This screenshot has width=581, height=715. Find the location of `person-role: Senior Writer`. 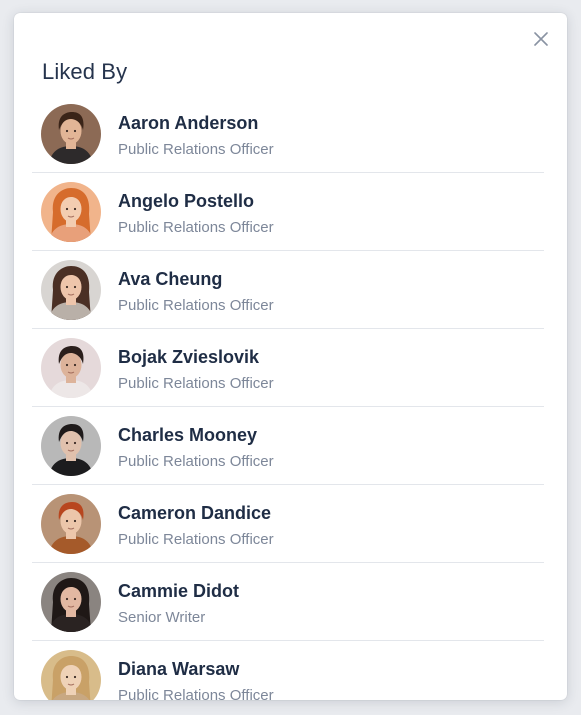

person-role: Senior Writer is located at coordinates (162, 617).